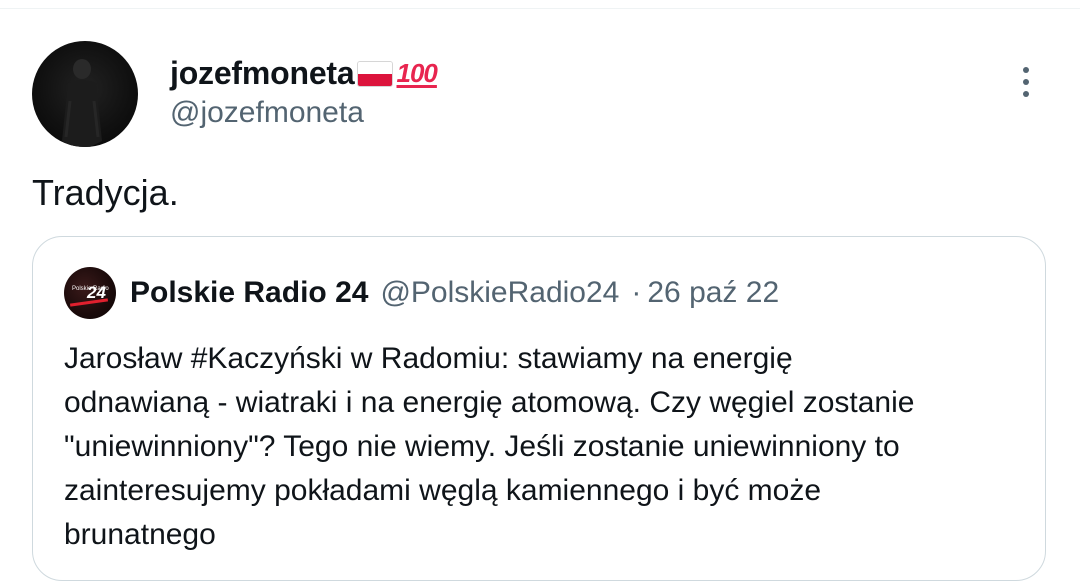  What do you see at coordinates (1026, 82) in the screenshot?
I see `more-options-button` at bounding box center [1026, 82].